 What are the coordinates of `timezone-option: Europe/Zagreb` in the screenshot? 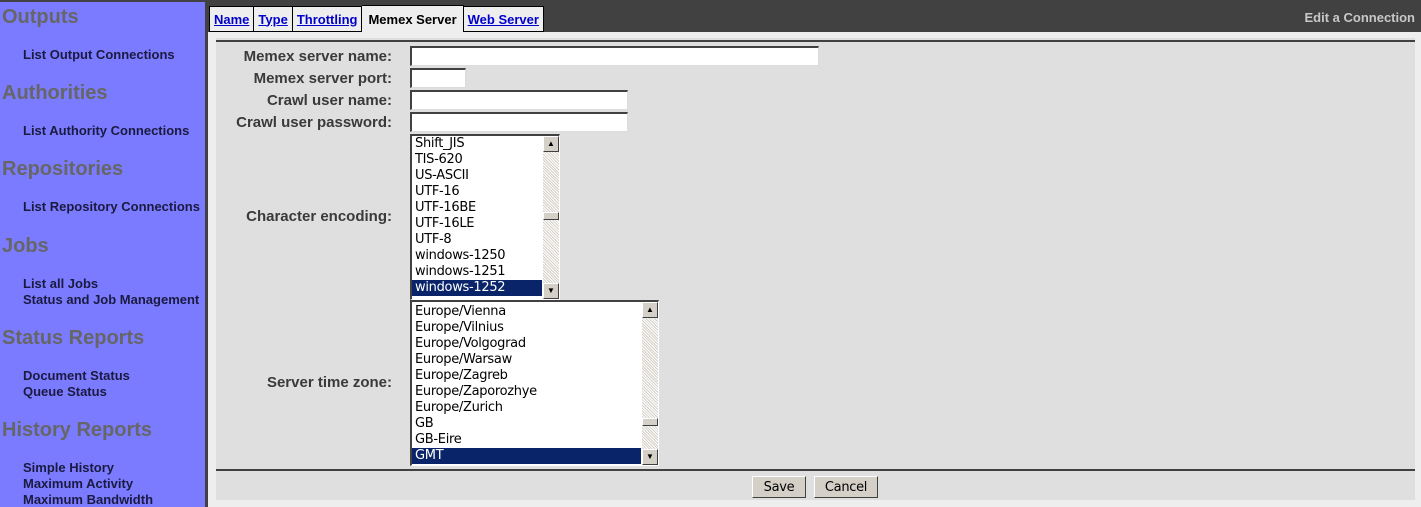 It's located at (526, 376).